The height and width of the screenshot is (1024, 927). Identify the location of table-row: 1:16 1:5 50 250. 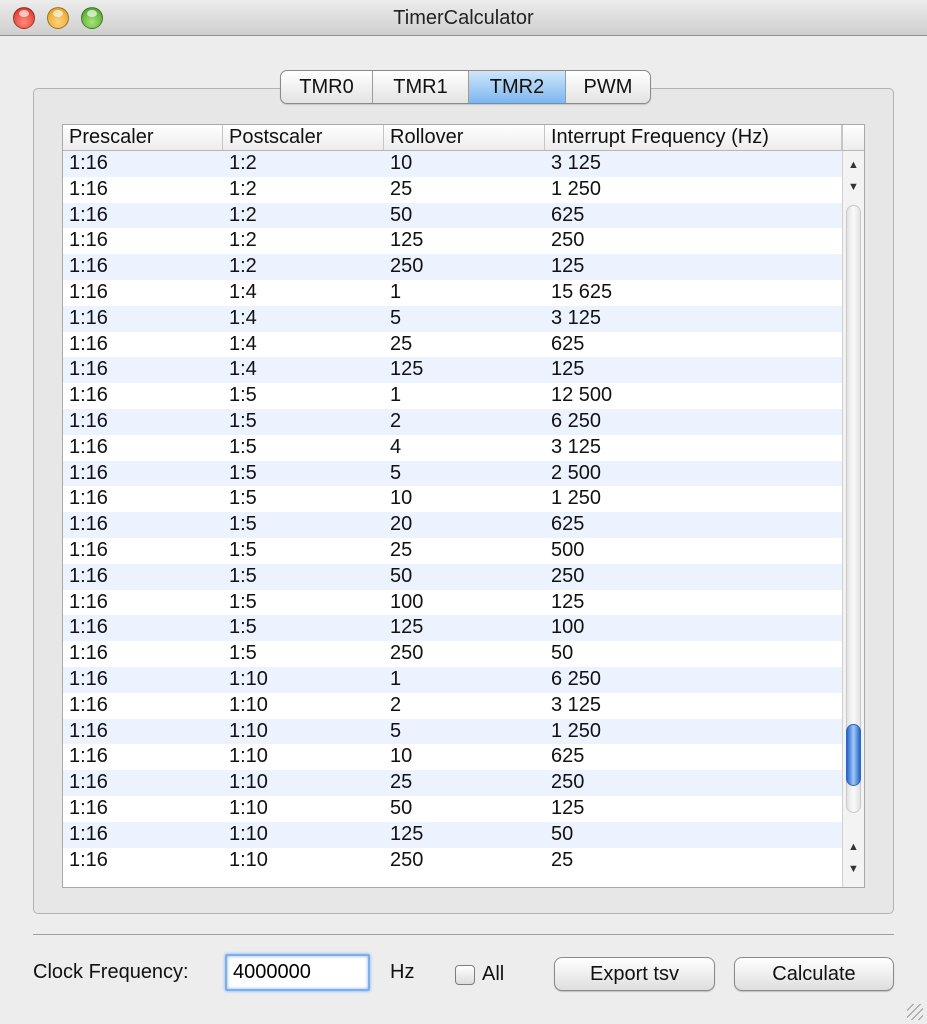
(452, 576).